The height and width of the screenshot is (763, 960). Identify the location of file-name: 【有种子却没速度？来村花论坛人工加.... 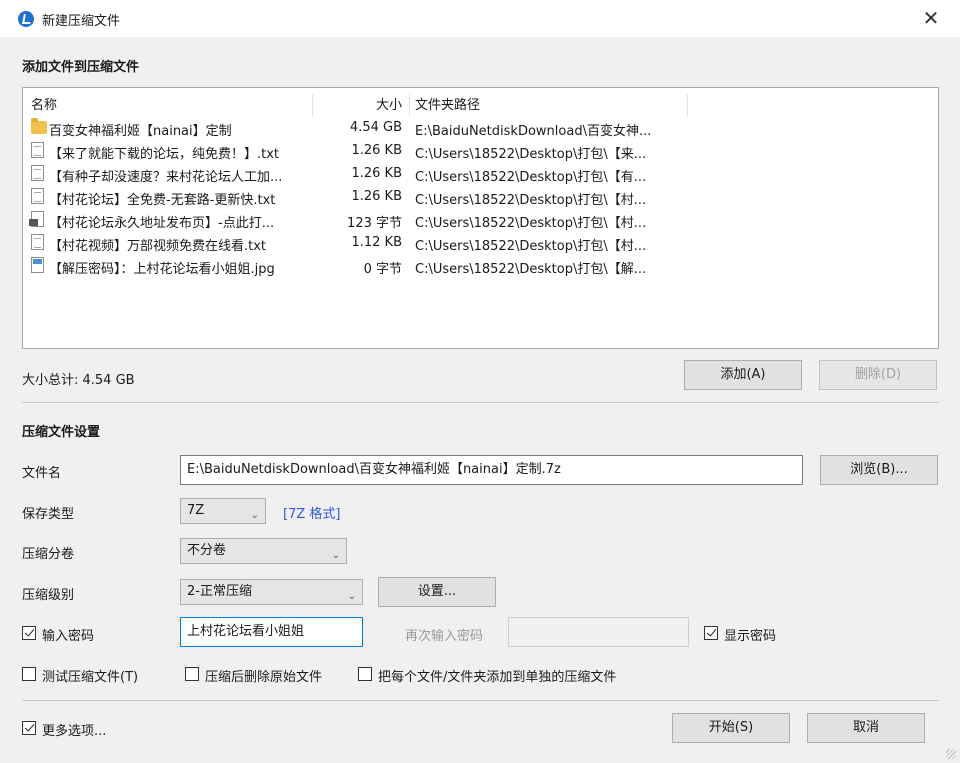
(166, 177).